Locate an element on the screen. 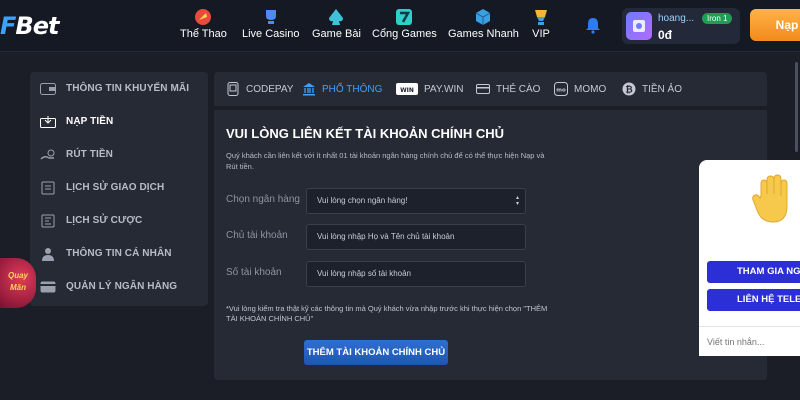 Image resolution: width=800 pixels, height=400 pixels. history-icon is located at coordinates (48, 188).